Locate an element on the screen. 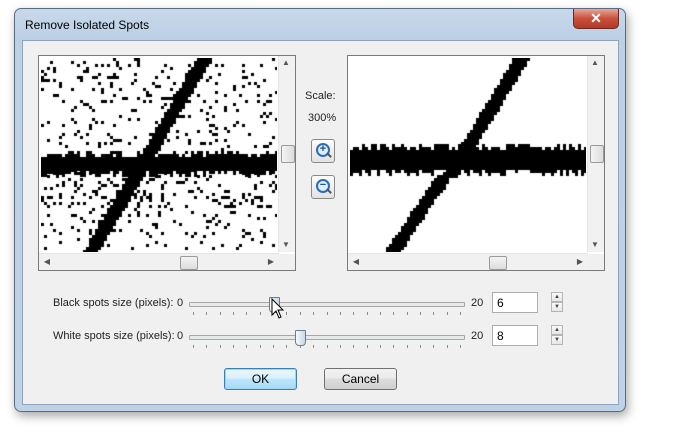  scale-value: 300% is located at coordinates (322, 118).